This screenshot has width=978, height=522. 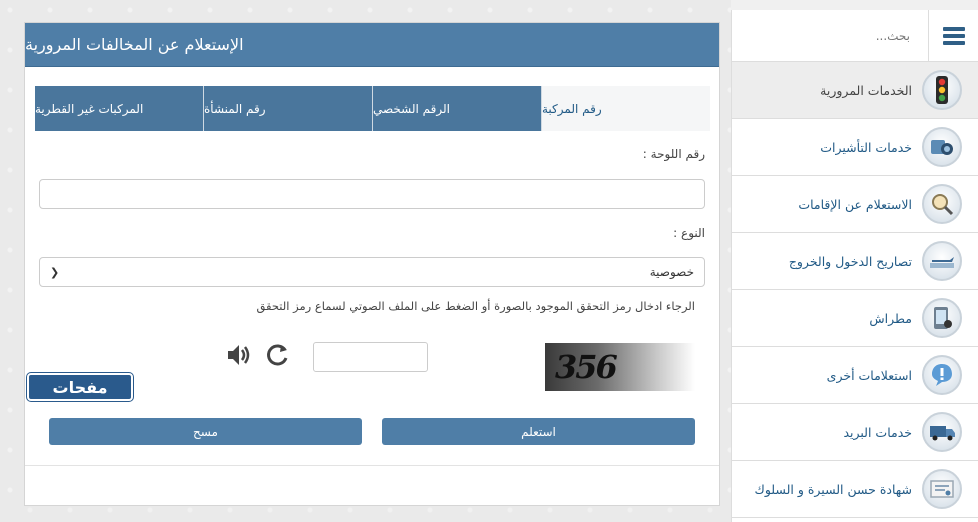 I want to click on search-input, so click(x=830, y=35).